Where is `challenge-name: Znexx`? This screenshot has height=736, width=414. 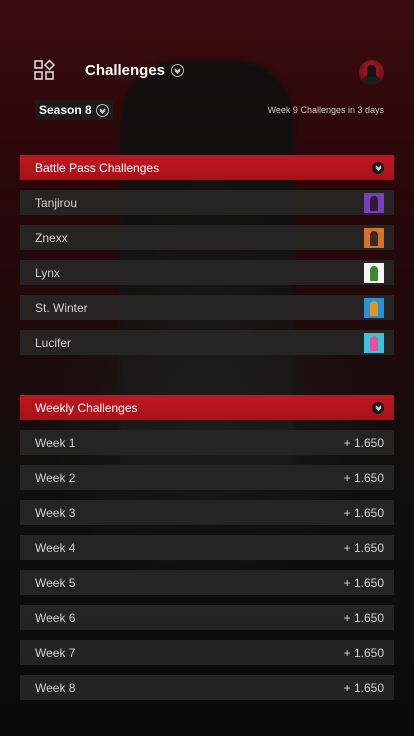
challenge-name: Znexx is located at coordinates (51, 237).